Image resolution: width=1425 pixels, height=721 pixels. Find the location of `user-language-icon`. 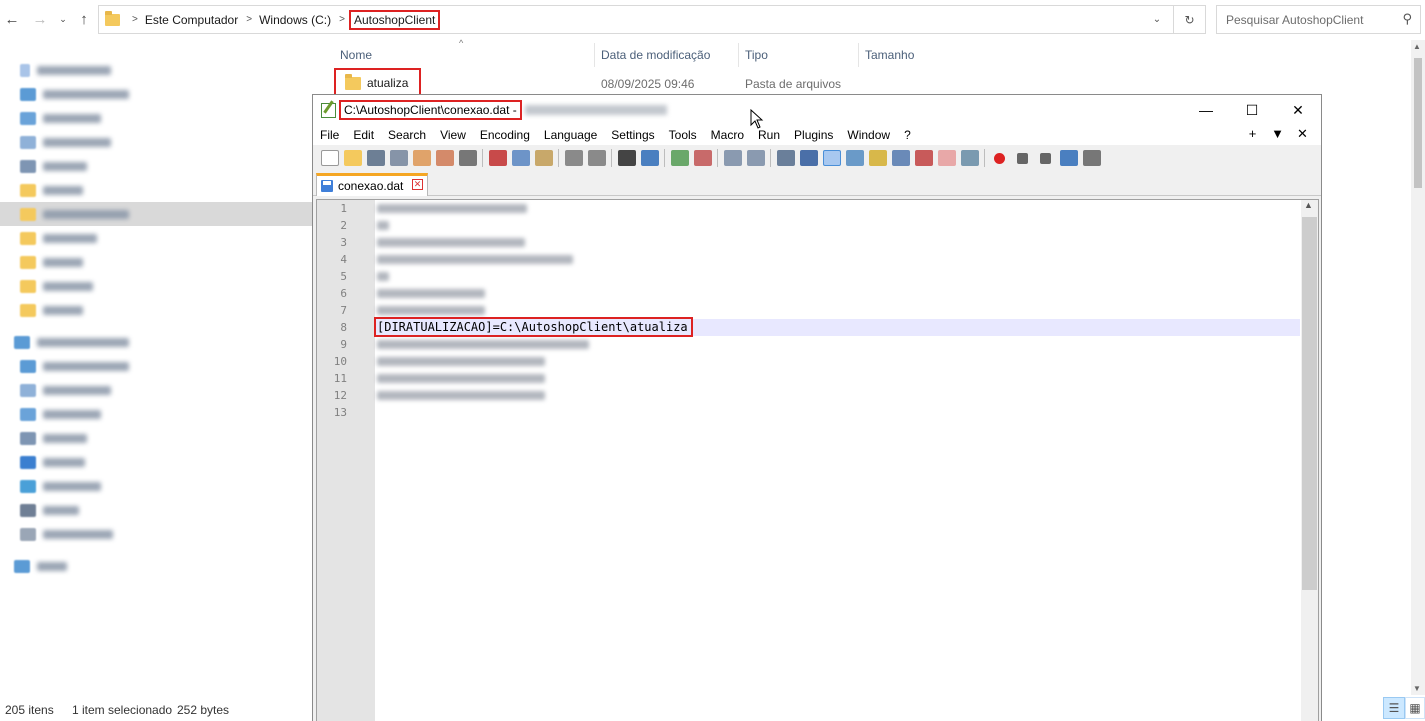

user-language-icon is located at coordinates (854, 158).